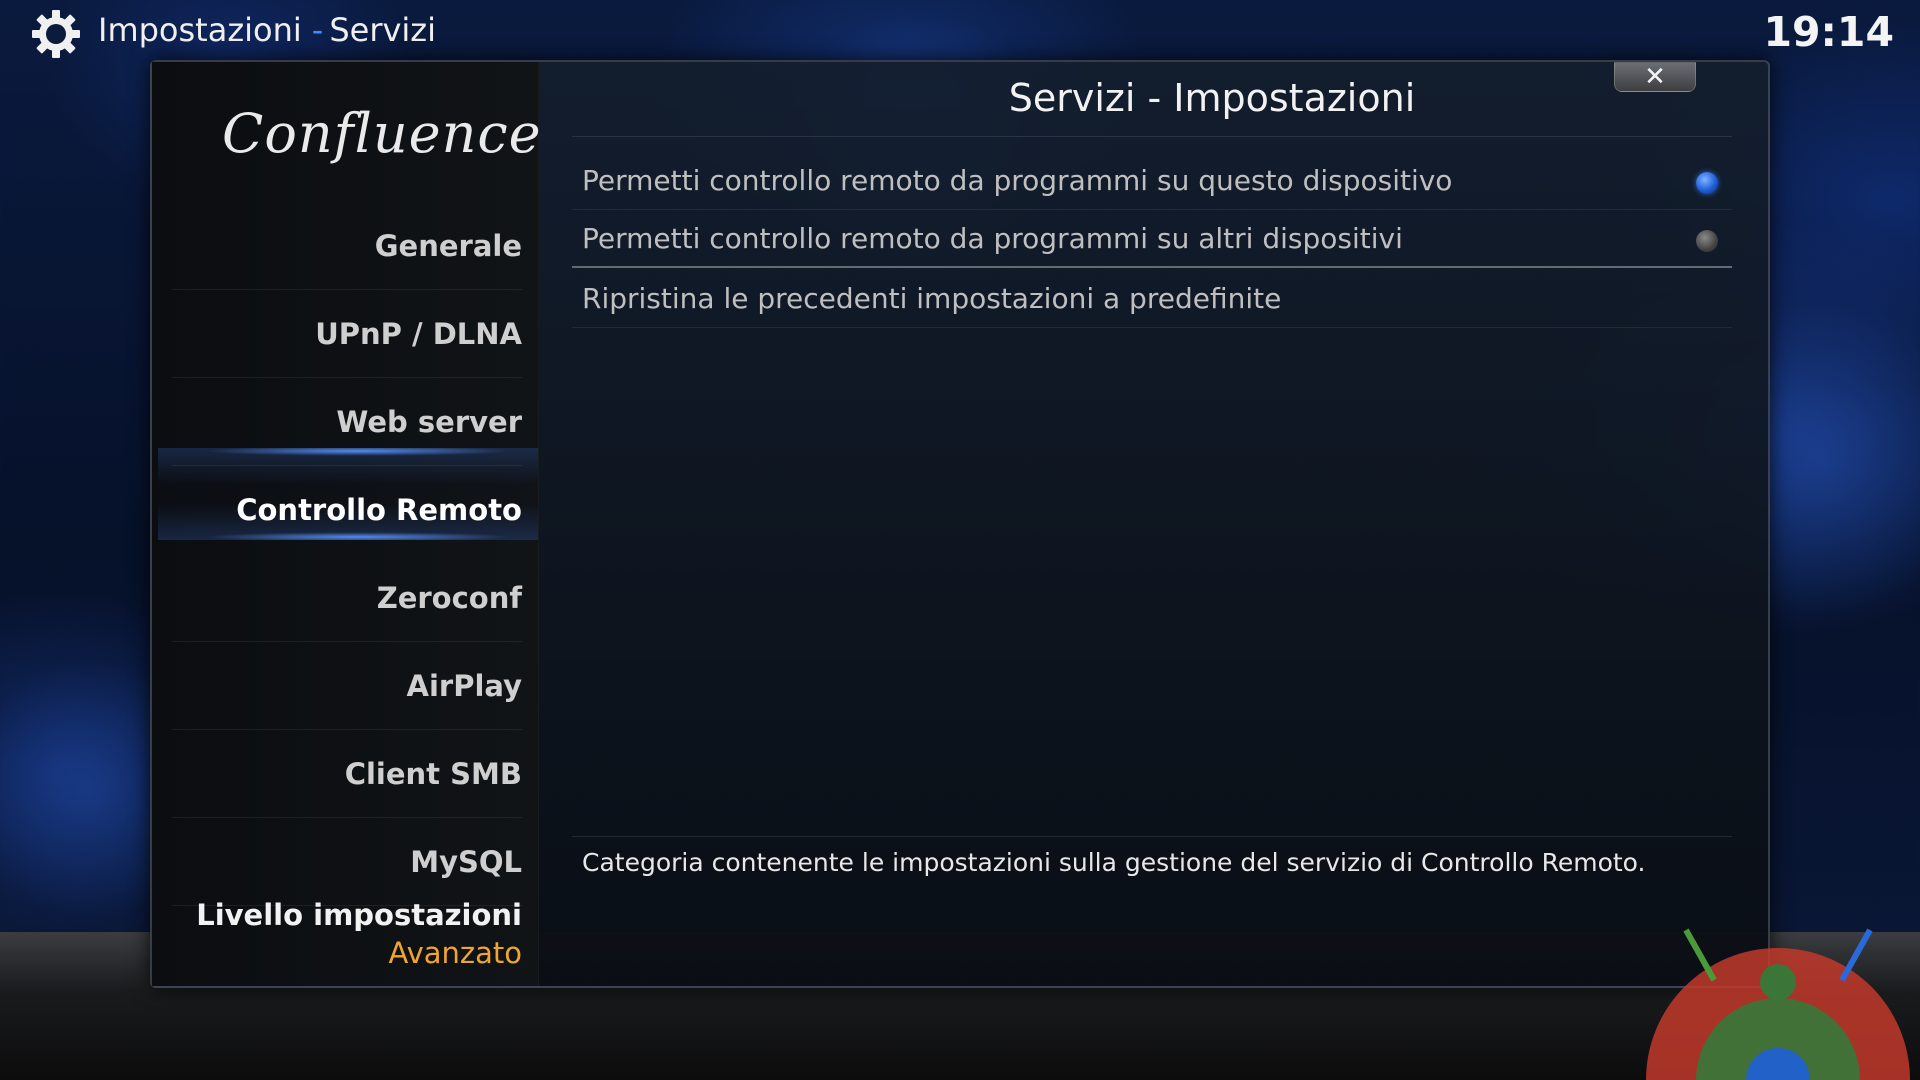 The image size is (1920, 1080). Describe the element at coordinates (1707, 241) in the screenshot. I see `radio-off-icon` at that location.